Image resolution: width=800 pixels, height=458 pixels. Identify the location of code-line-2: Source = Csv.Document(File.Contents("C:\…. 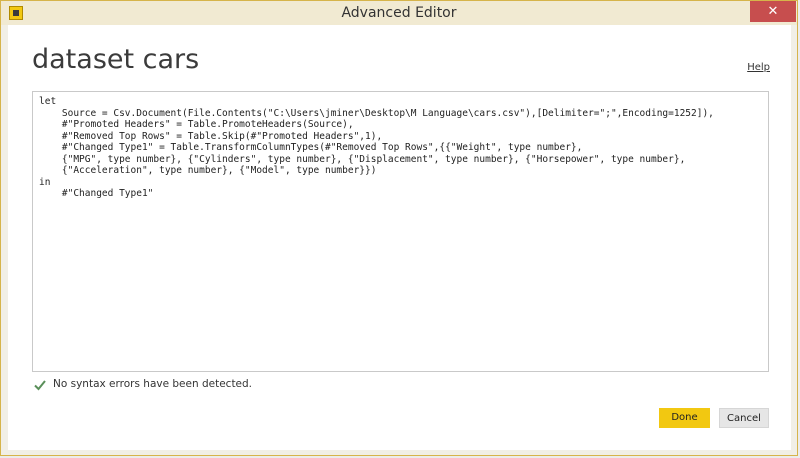
(376, 113).